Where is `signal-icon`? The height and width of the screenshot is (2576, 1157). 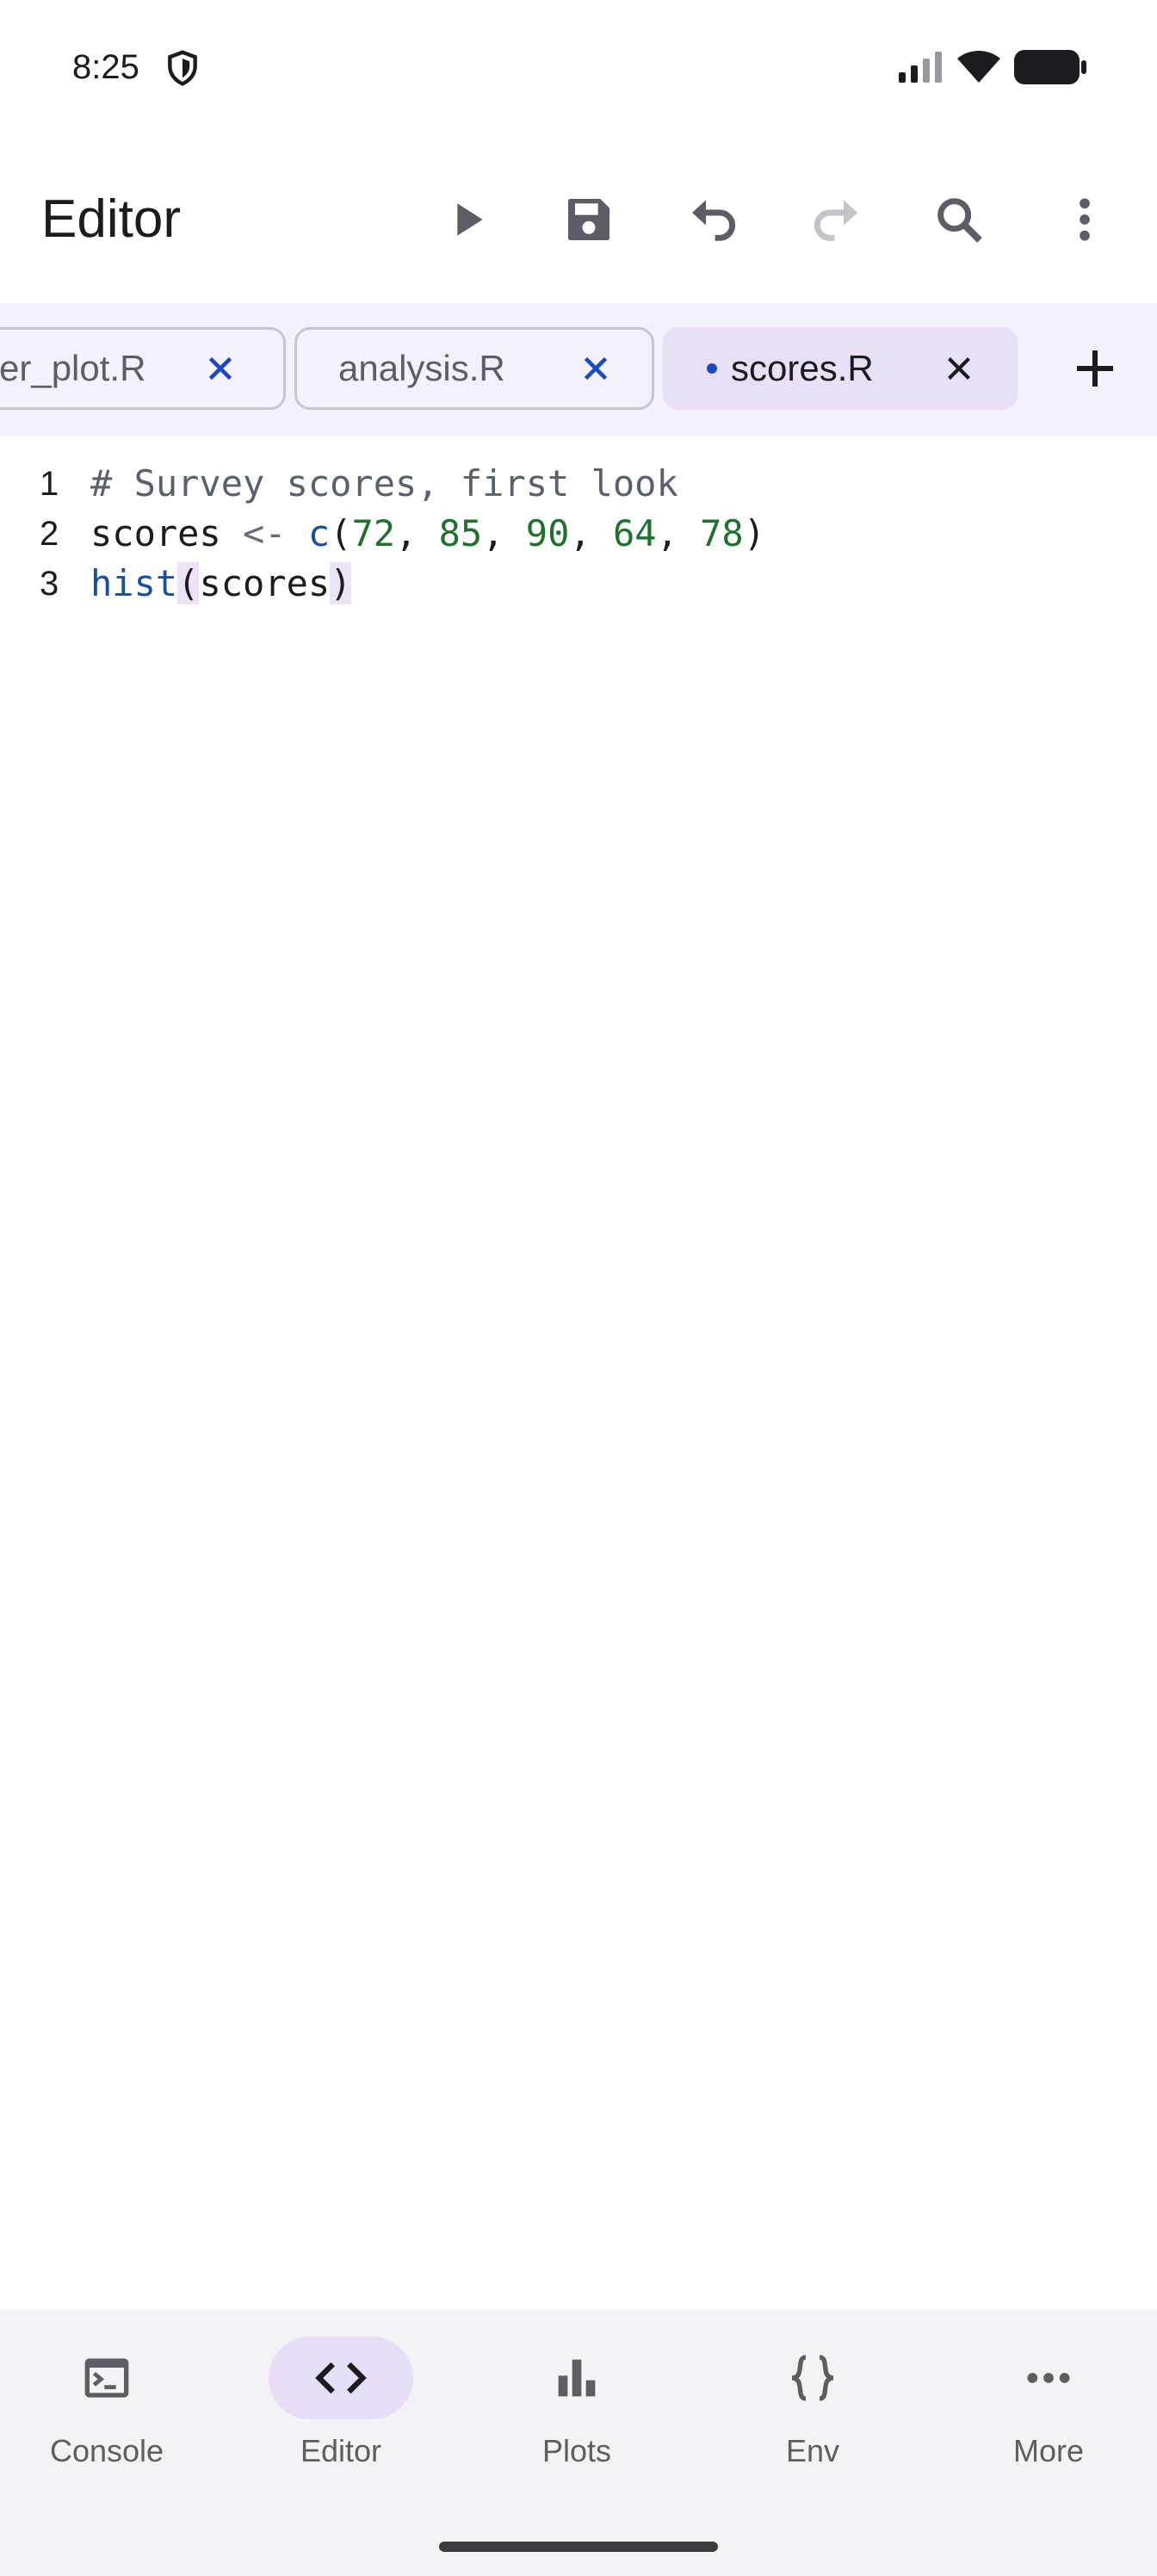 signal-icon is located at coordinates (920, 67).